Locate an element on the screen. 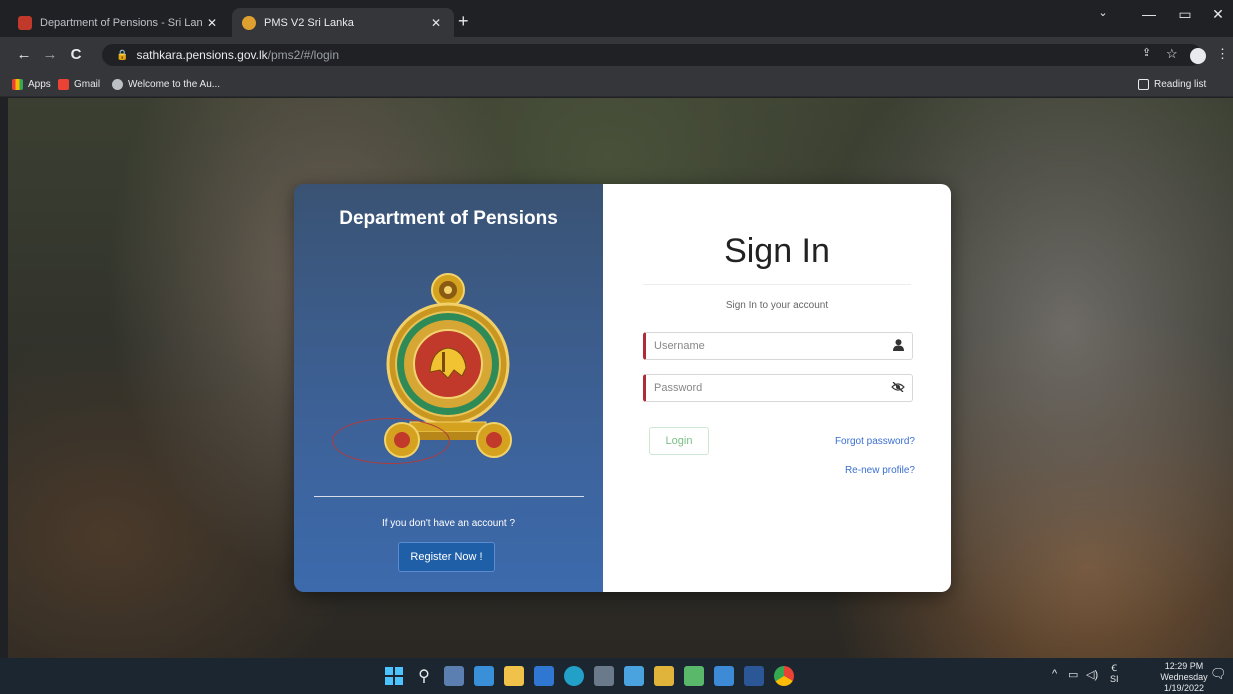 The height and width of the screenshot is (694, 1233). network-icon: ▭ is located at coordinates (1073, 674).